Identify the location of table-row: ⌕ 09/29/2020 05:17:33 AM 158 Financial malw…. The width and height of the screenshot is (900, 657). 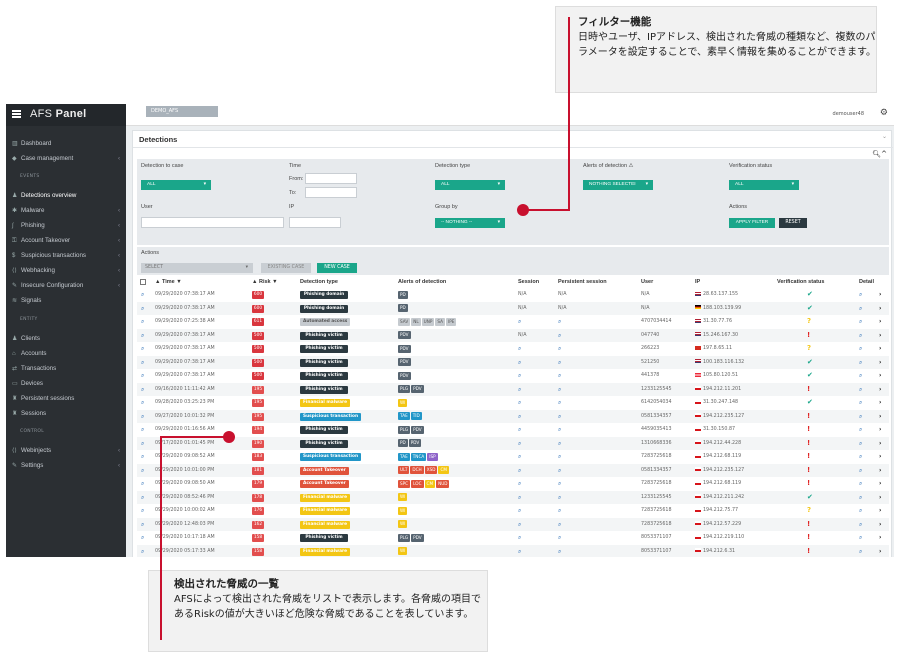
(513, 551).